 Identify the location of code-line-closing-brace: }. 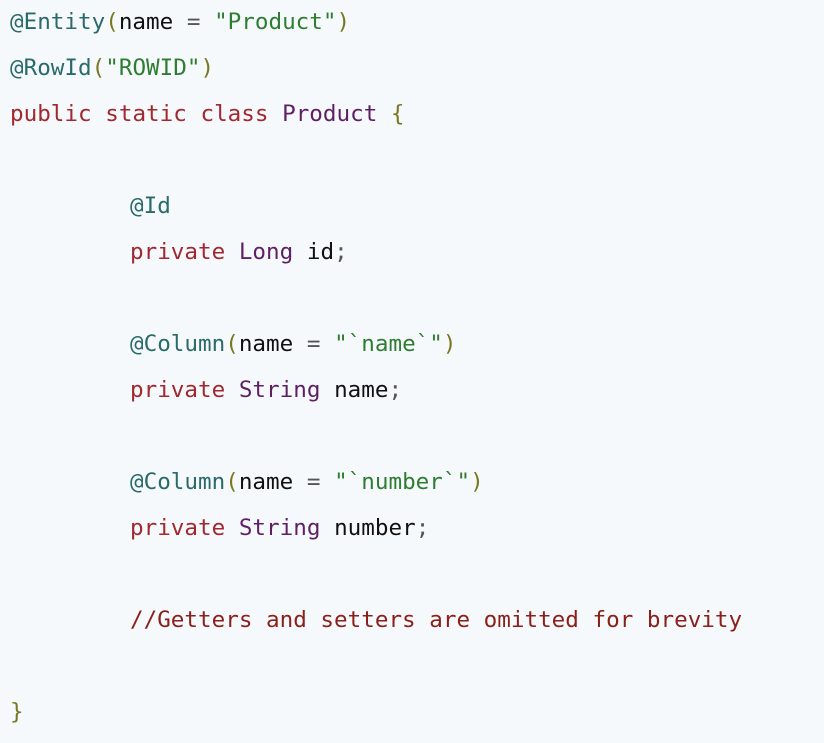
(417, 720).